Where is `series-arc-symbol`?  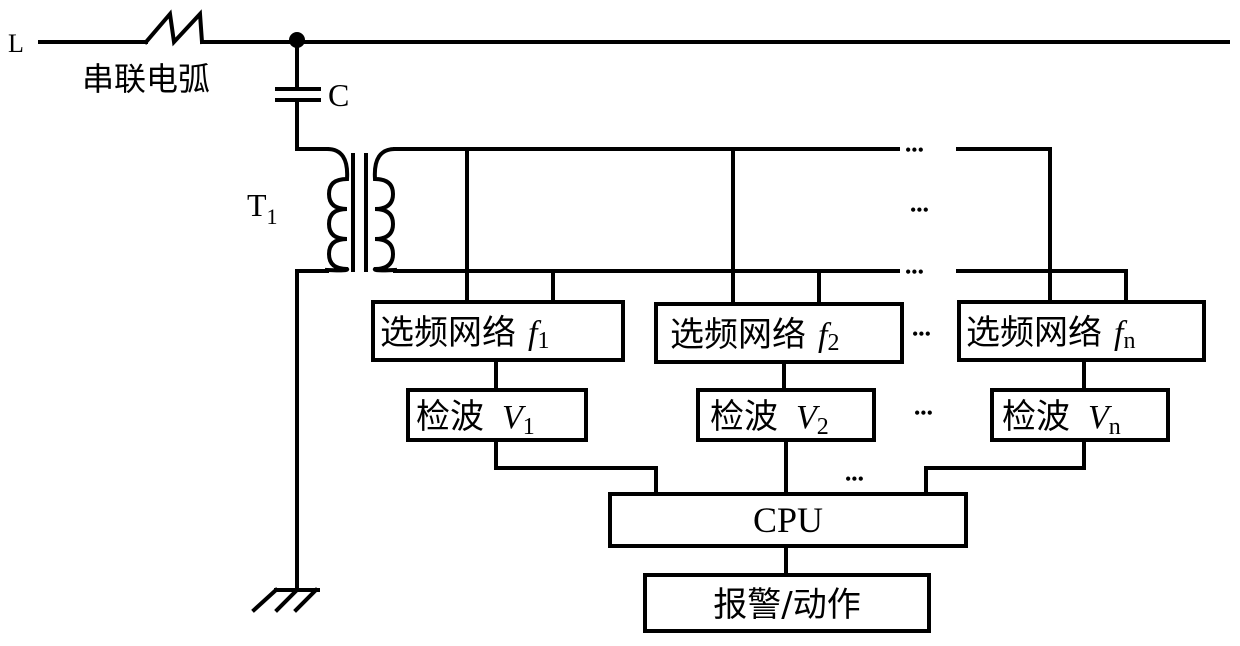
series-arc-symbol is located at coordinates (174, 28).